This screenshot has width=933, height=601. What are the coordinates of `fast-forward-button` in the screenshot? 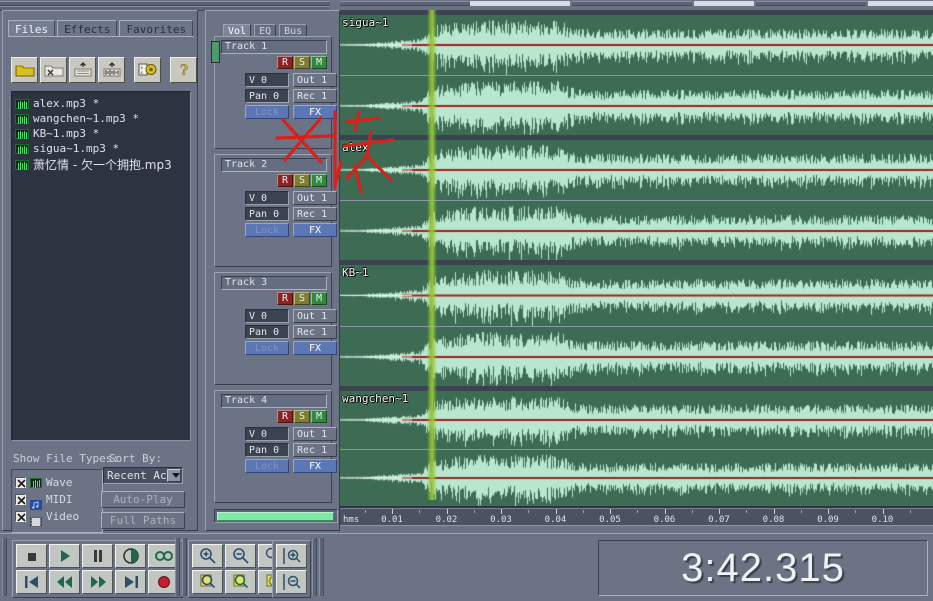 It's located at (97, 582).